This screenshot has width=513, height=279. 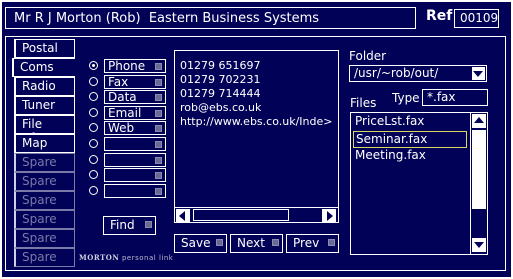 I want to click on find-indicator-icon, so click(x=148, y=224).